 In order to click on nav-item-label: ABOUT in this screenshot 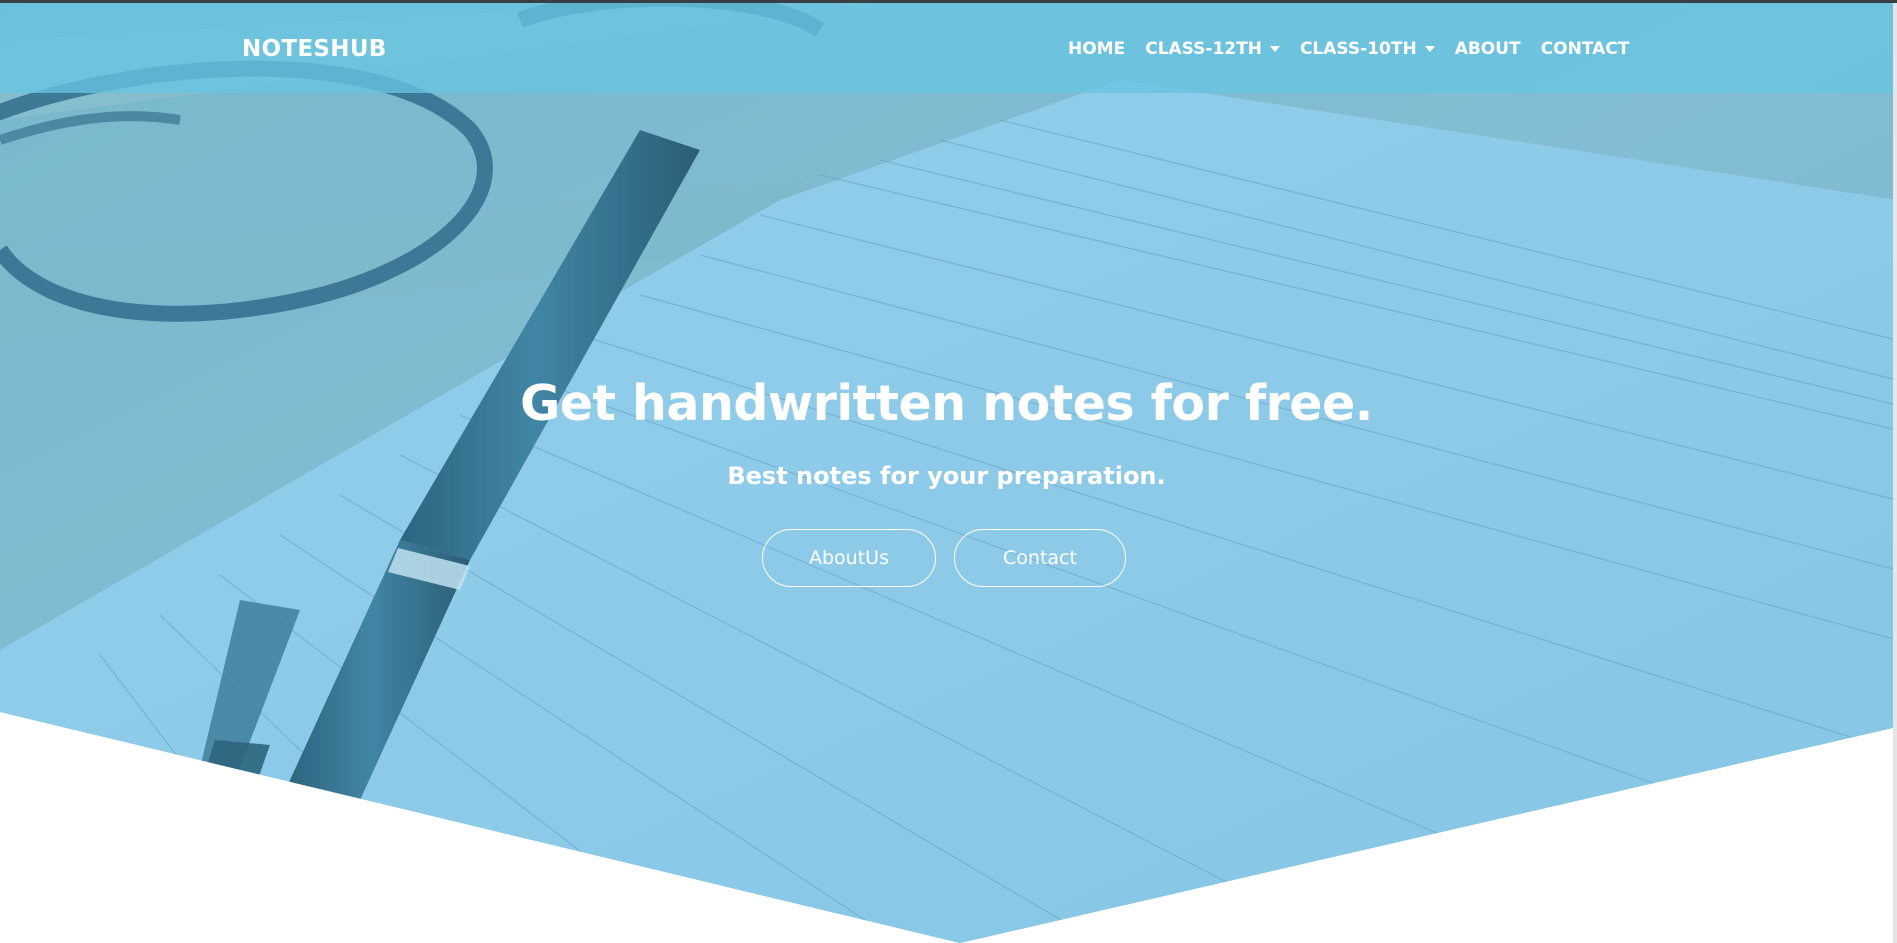, I will do `click(1487, 49)`.